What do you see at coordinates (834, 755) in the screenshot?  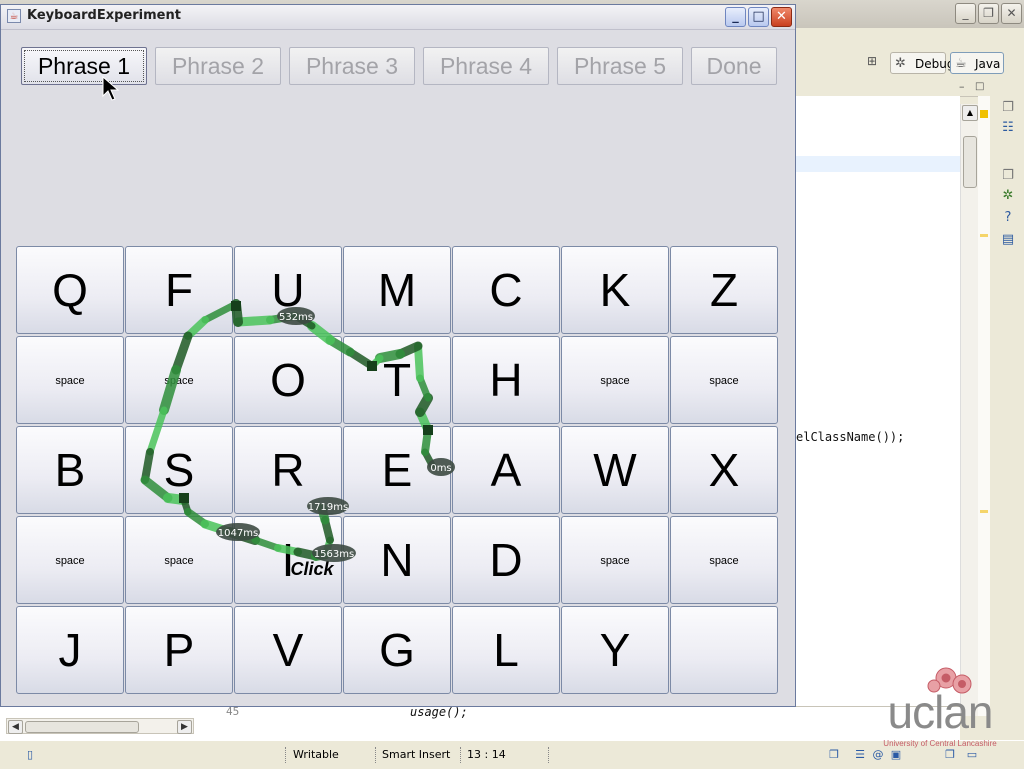 I see `restore-icon: ❐` at bounding box center [834, 755].